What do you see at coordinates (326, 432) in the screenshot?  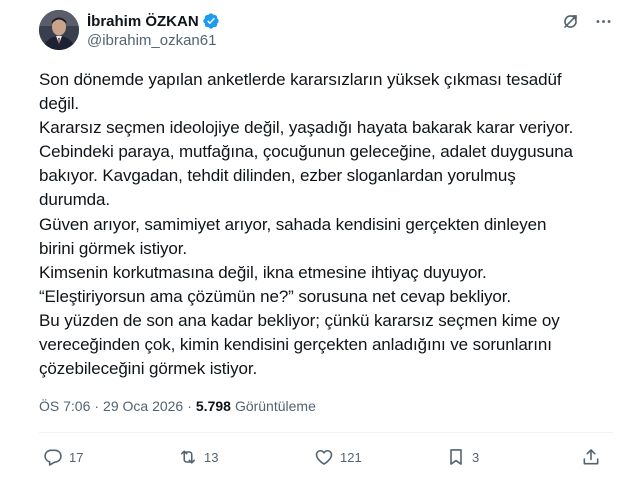 I see `divider` at bounding box center [326, 432].